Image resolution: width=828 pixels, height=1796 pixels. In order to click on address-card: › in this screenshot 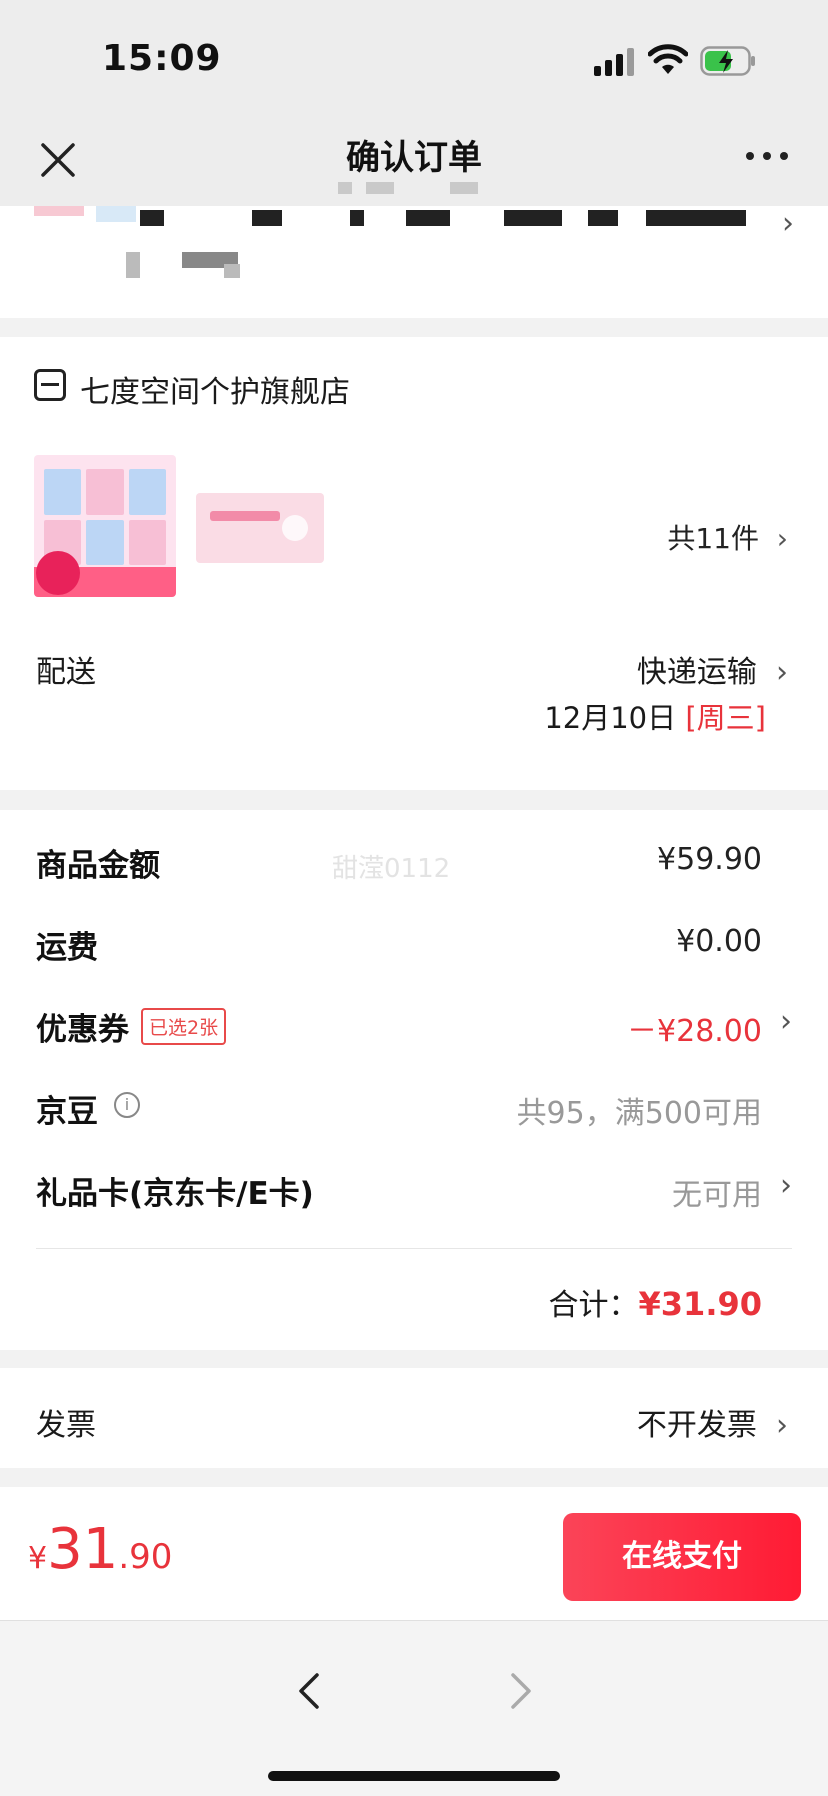, I will do `click(414, 262)`.